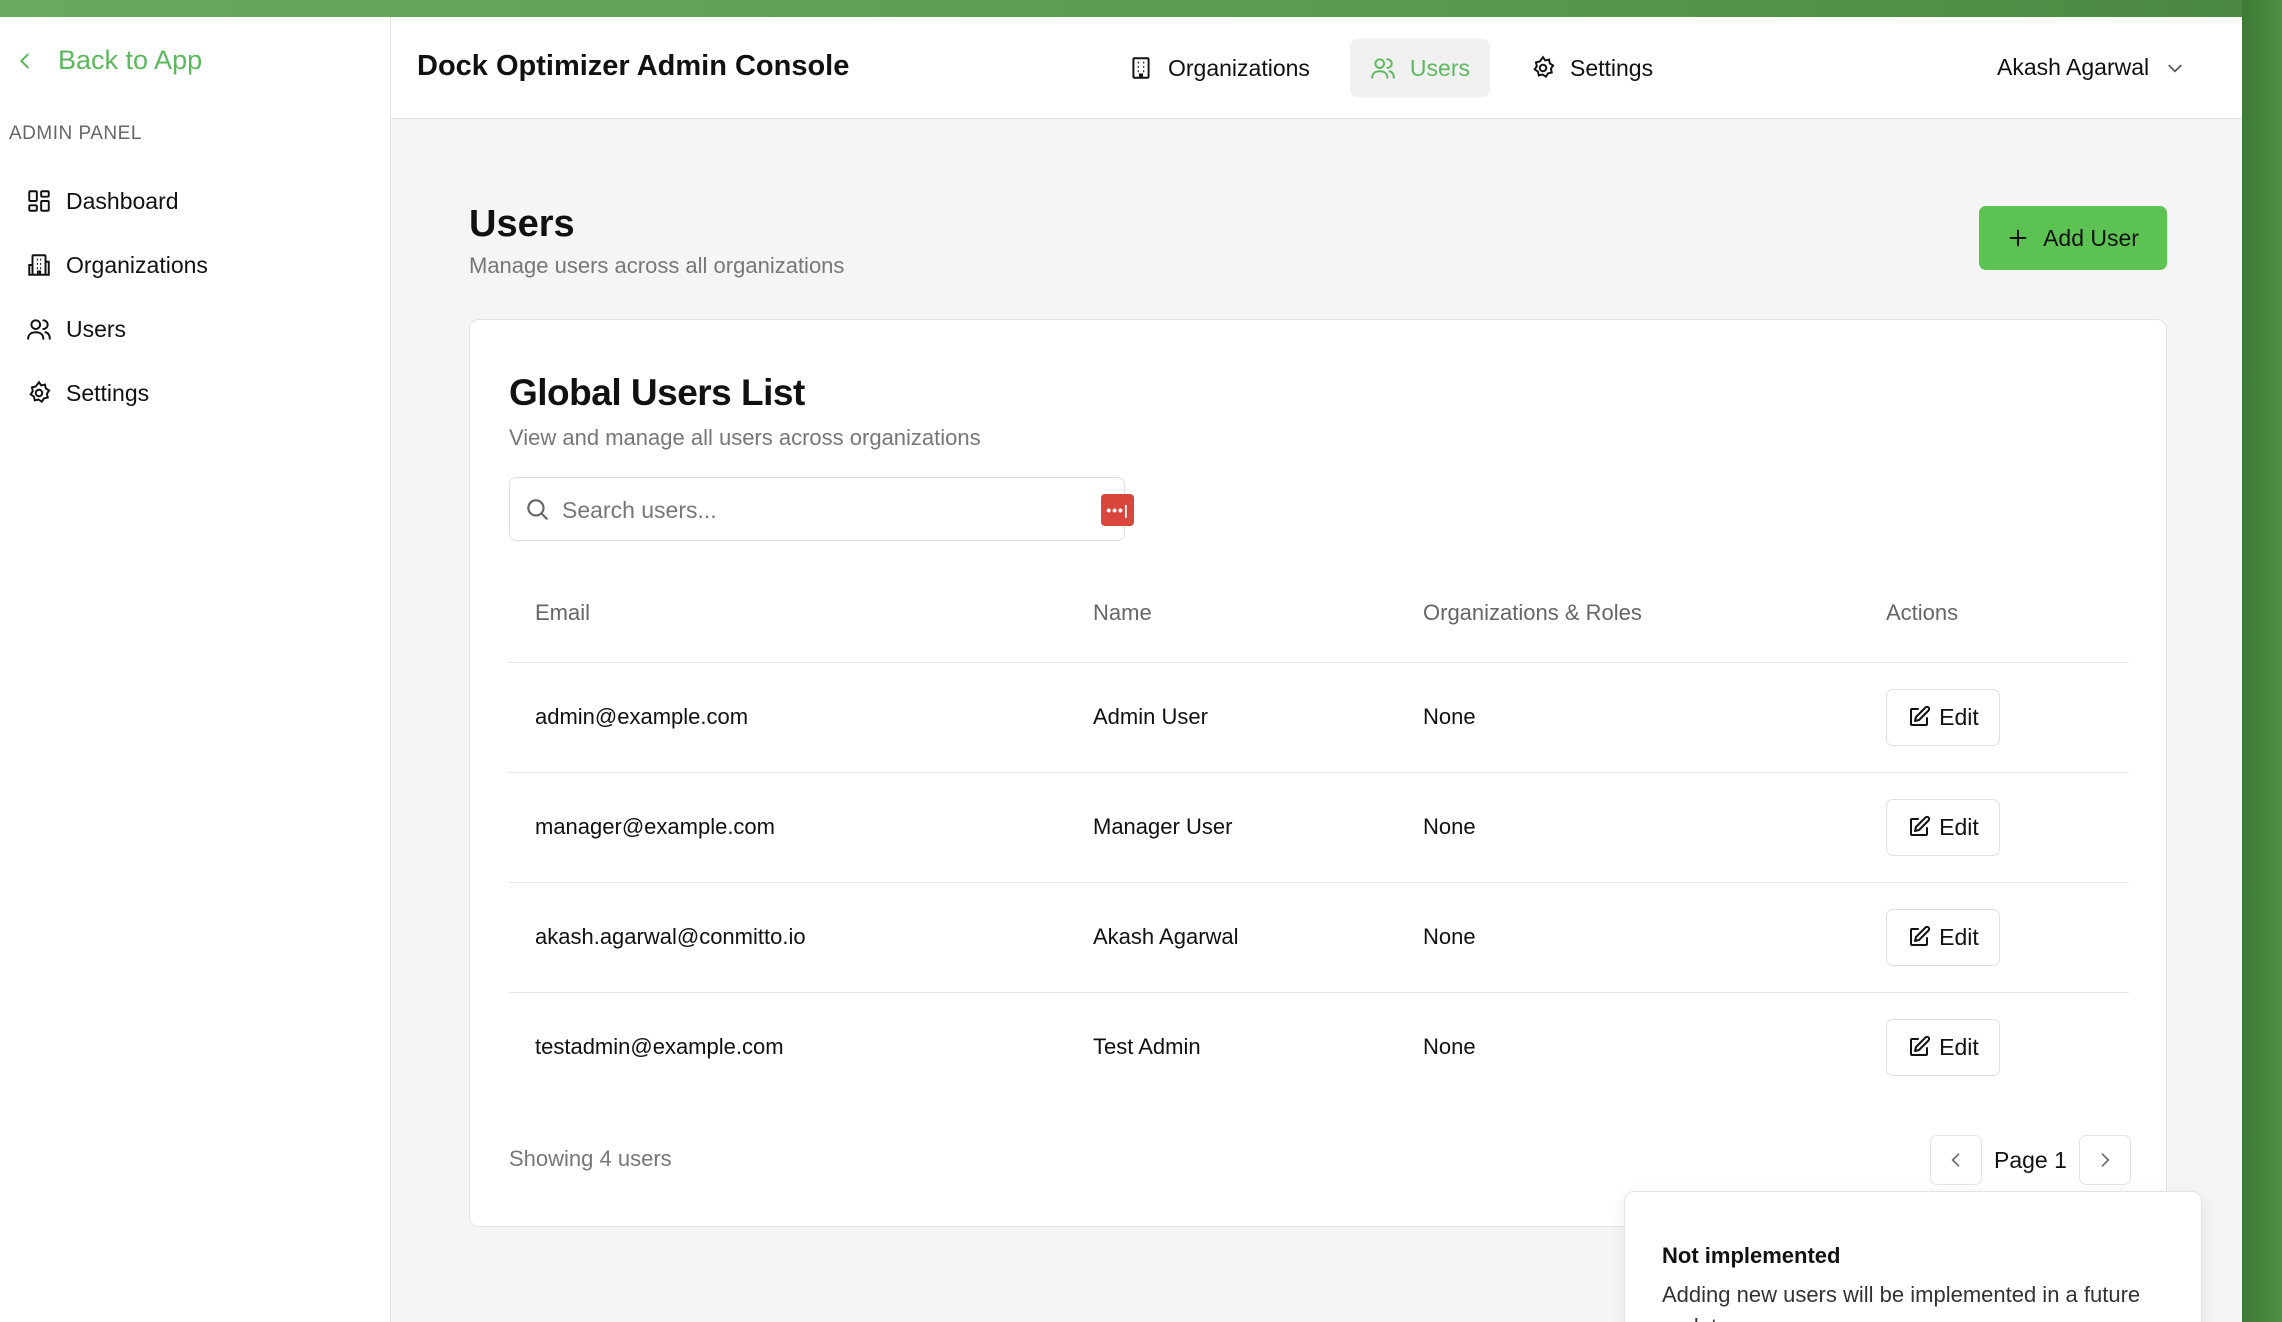 The image size is (2282, 1322). What do you see at coordinates (122, 200) in the screenshot?
I see `sidebar-item-label: Dashboard` at bounding box center [122, 200].